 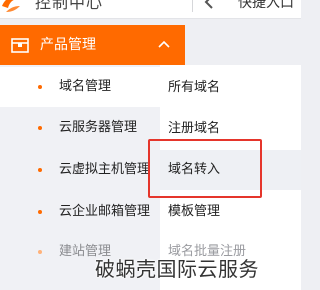 I want to click on submenu-label: 注册域名, so click(x=194, y=128).